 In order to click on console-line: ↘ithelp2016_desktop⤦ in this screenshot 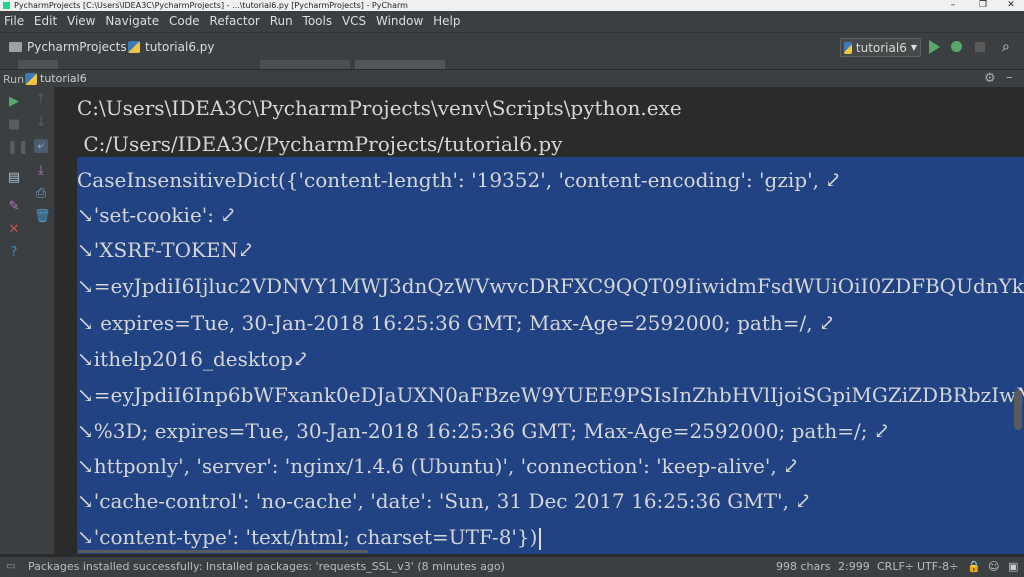, I will do `click(193, 359)`.